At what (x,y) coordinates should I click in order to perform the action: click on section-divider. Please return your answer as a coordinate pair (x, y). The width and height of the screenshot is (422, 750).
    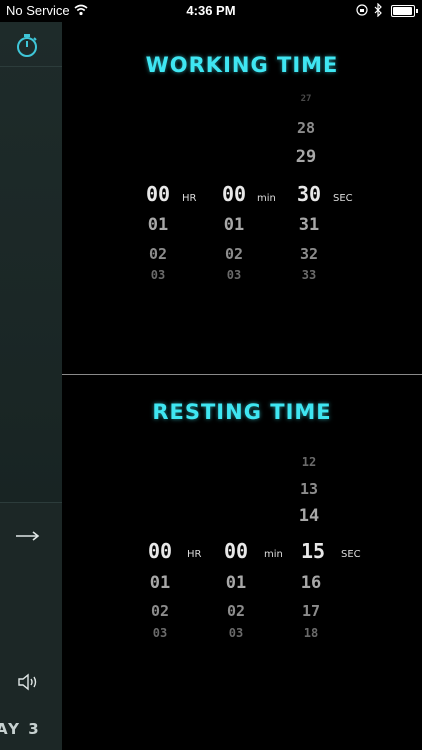
    Looking at the image, I should click on (242, 374).